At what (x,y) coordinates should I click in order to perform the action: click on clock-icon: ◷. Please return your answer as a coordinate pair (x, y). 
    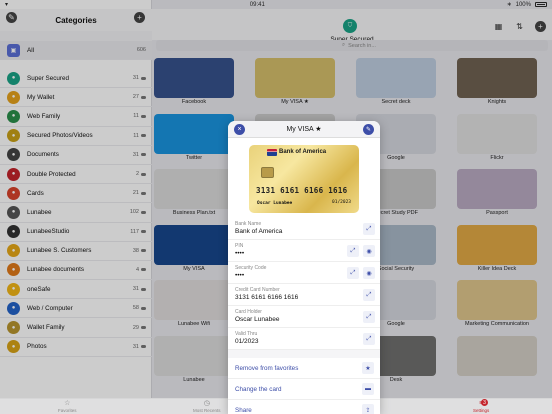
    Looking at the image, I should click on (206, 403).